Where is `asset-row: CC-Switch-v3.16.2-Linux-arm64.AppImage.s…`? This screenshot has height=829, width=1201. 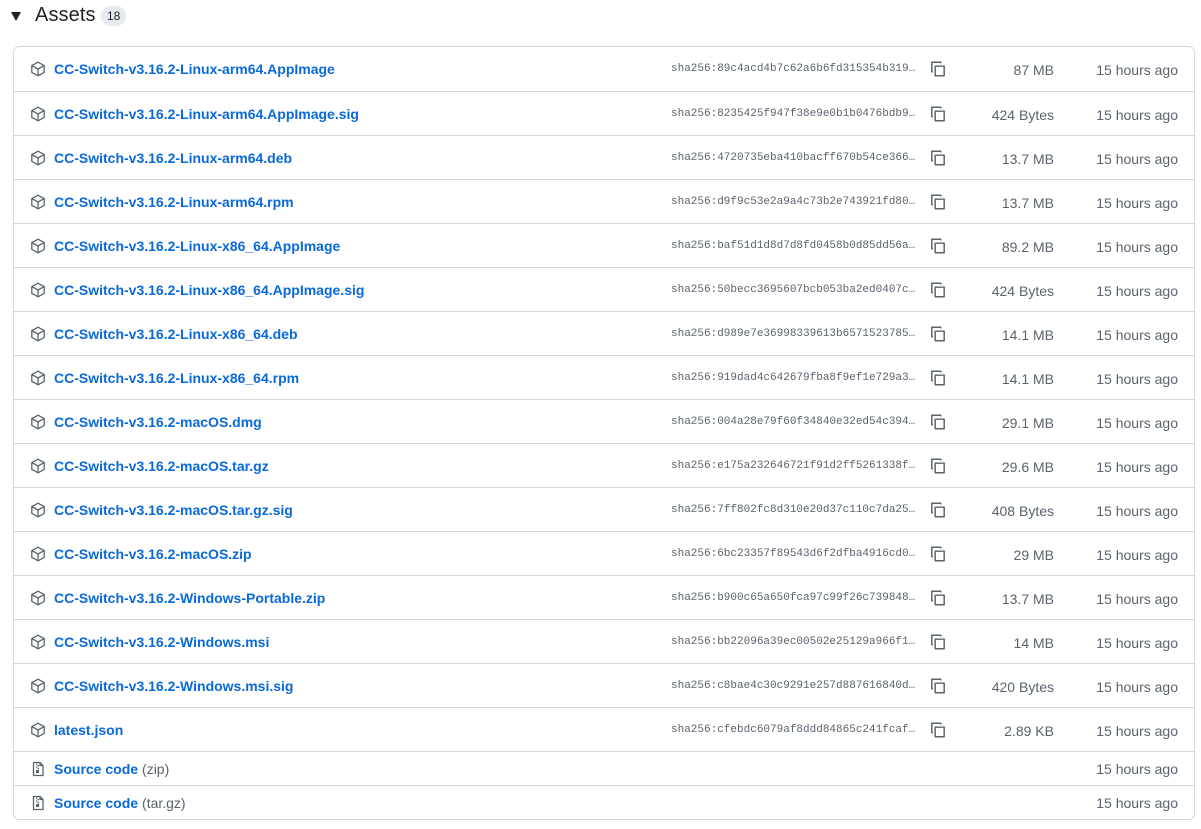
asset-row: CC-Switch-v3.16.2-Linux-arm64.AppImage.s… is located at coordinates (604, 113).